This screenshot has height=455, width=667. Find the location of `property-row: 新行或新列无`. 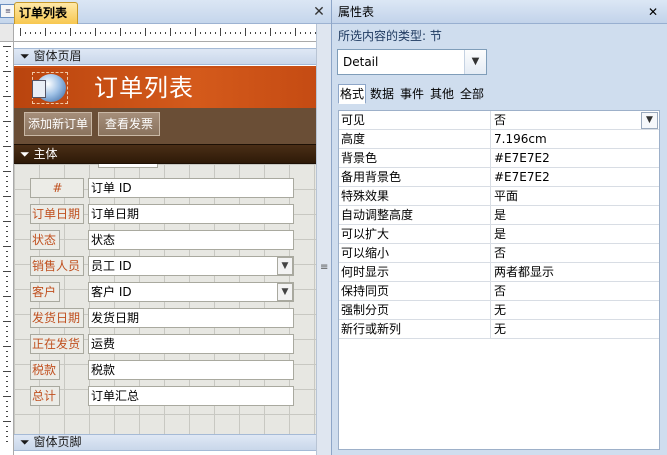

property-row: 新行或新列无 is located at coordinates (499, 329).